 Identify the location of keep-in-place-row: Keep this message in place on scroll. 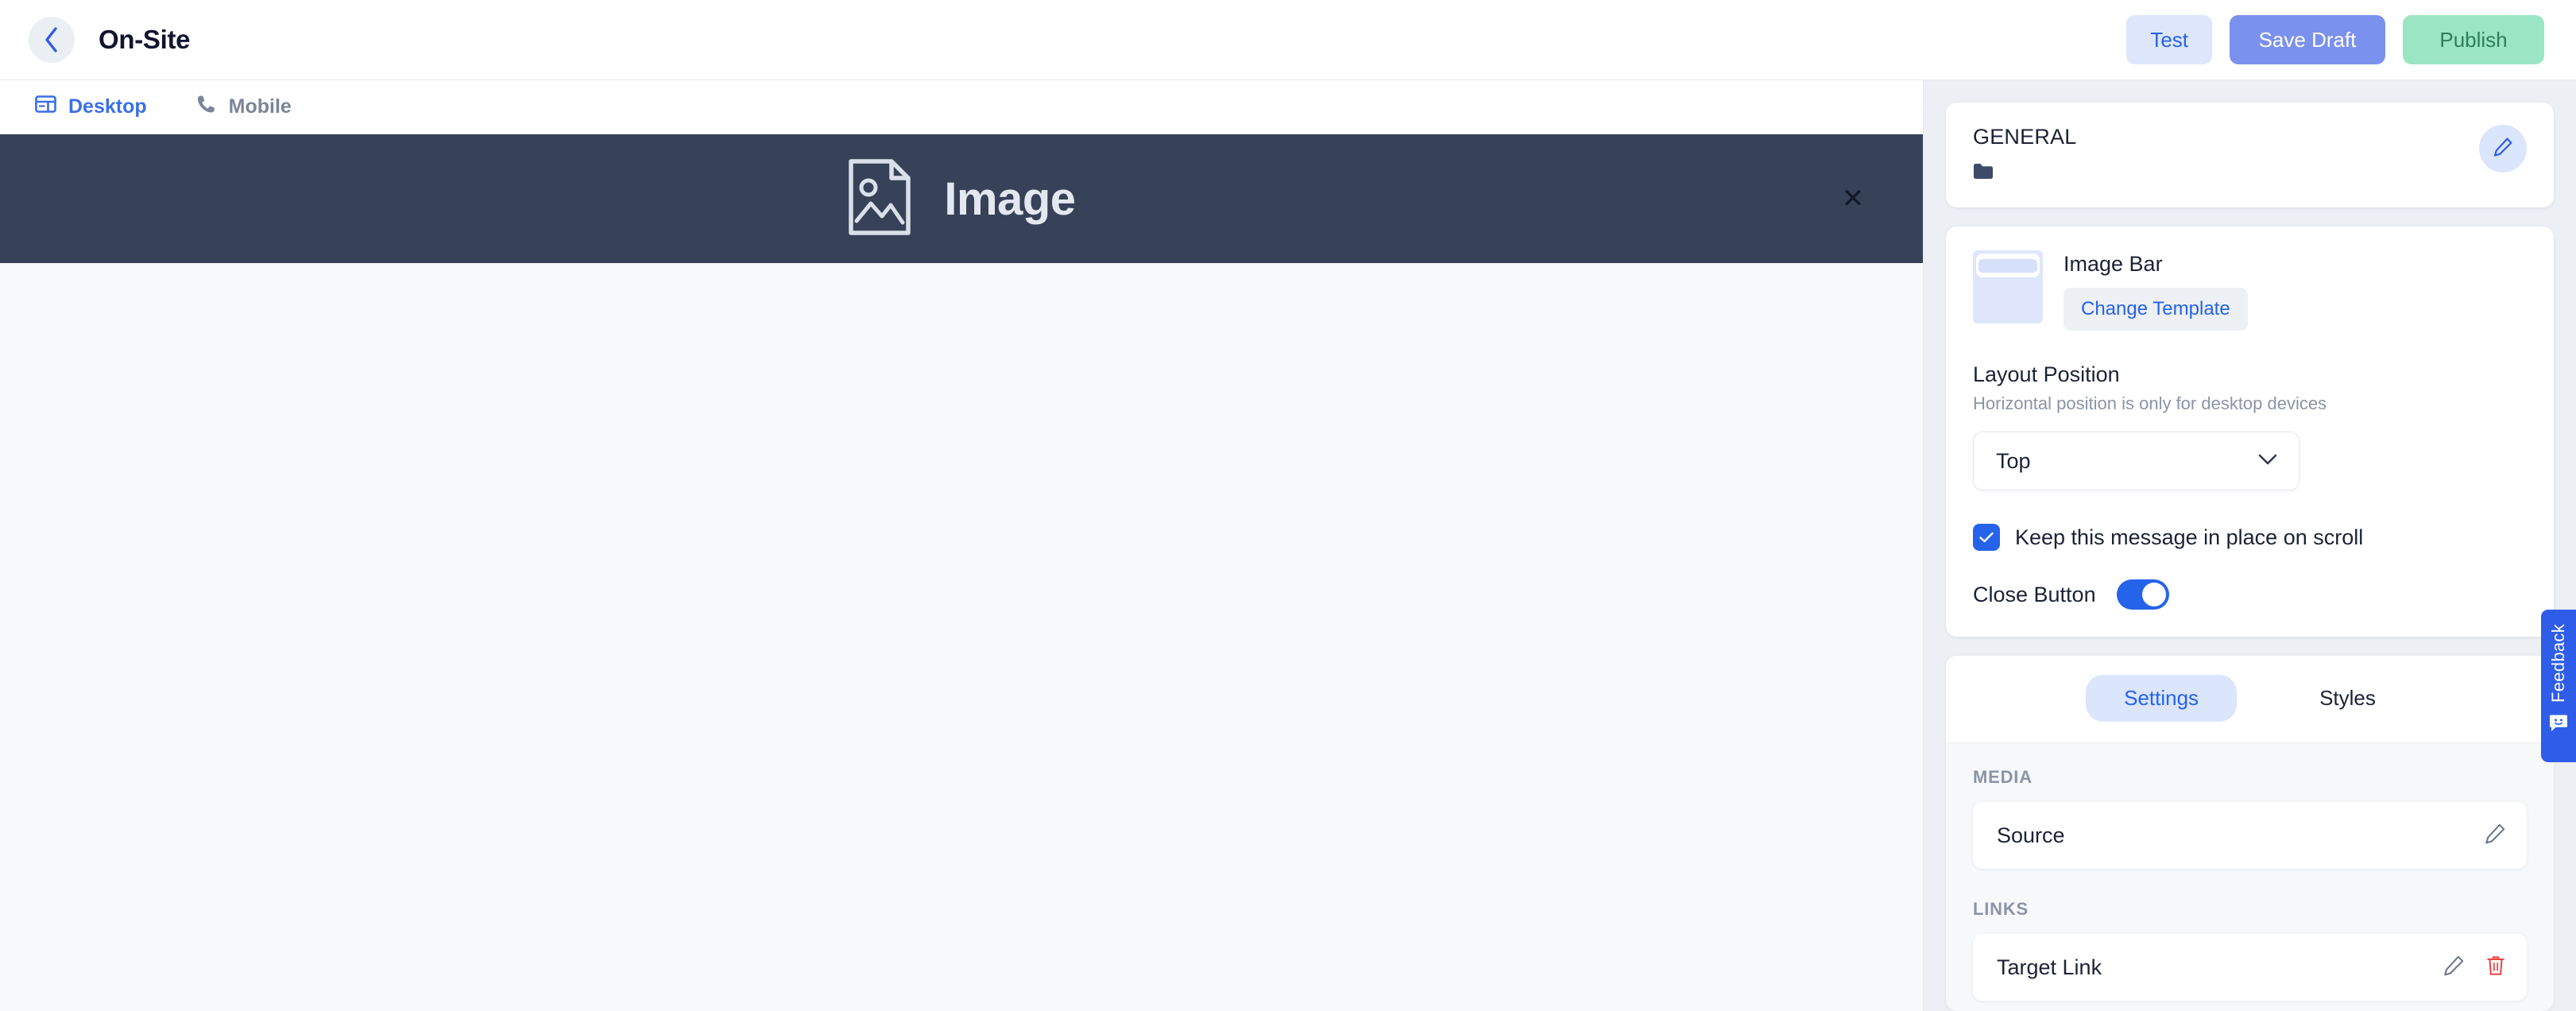
(2250, 537).